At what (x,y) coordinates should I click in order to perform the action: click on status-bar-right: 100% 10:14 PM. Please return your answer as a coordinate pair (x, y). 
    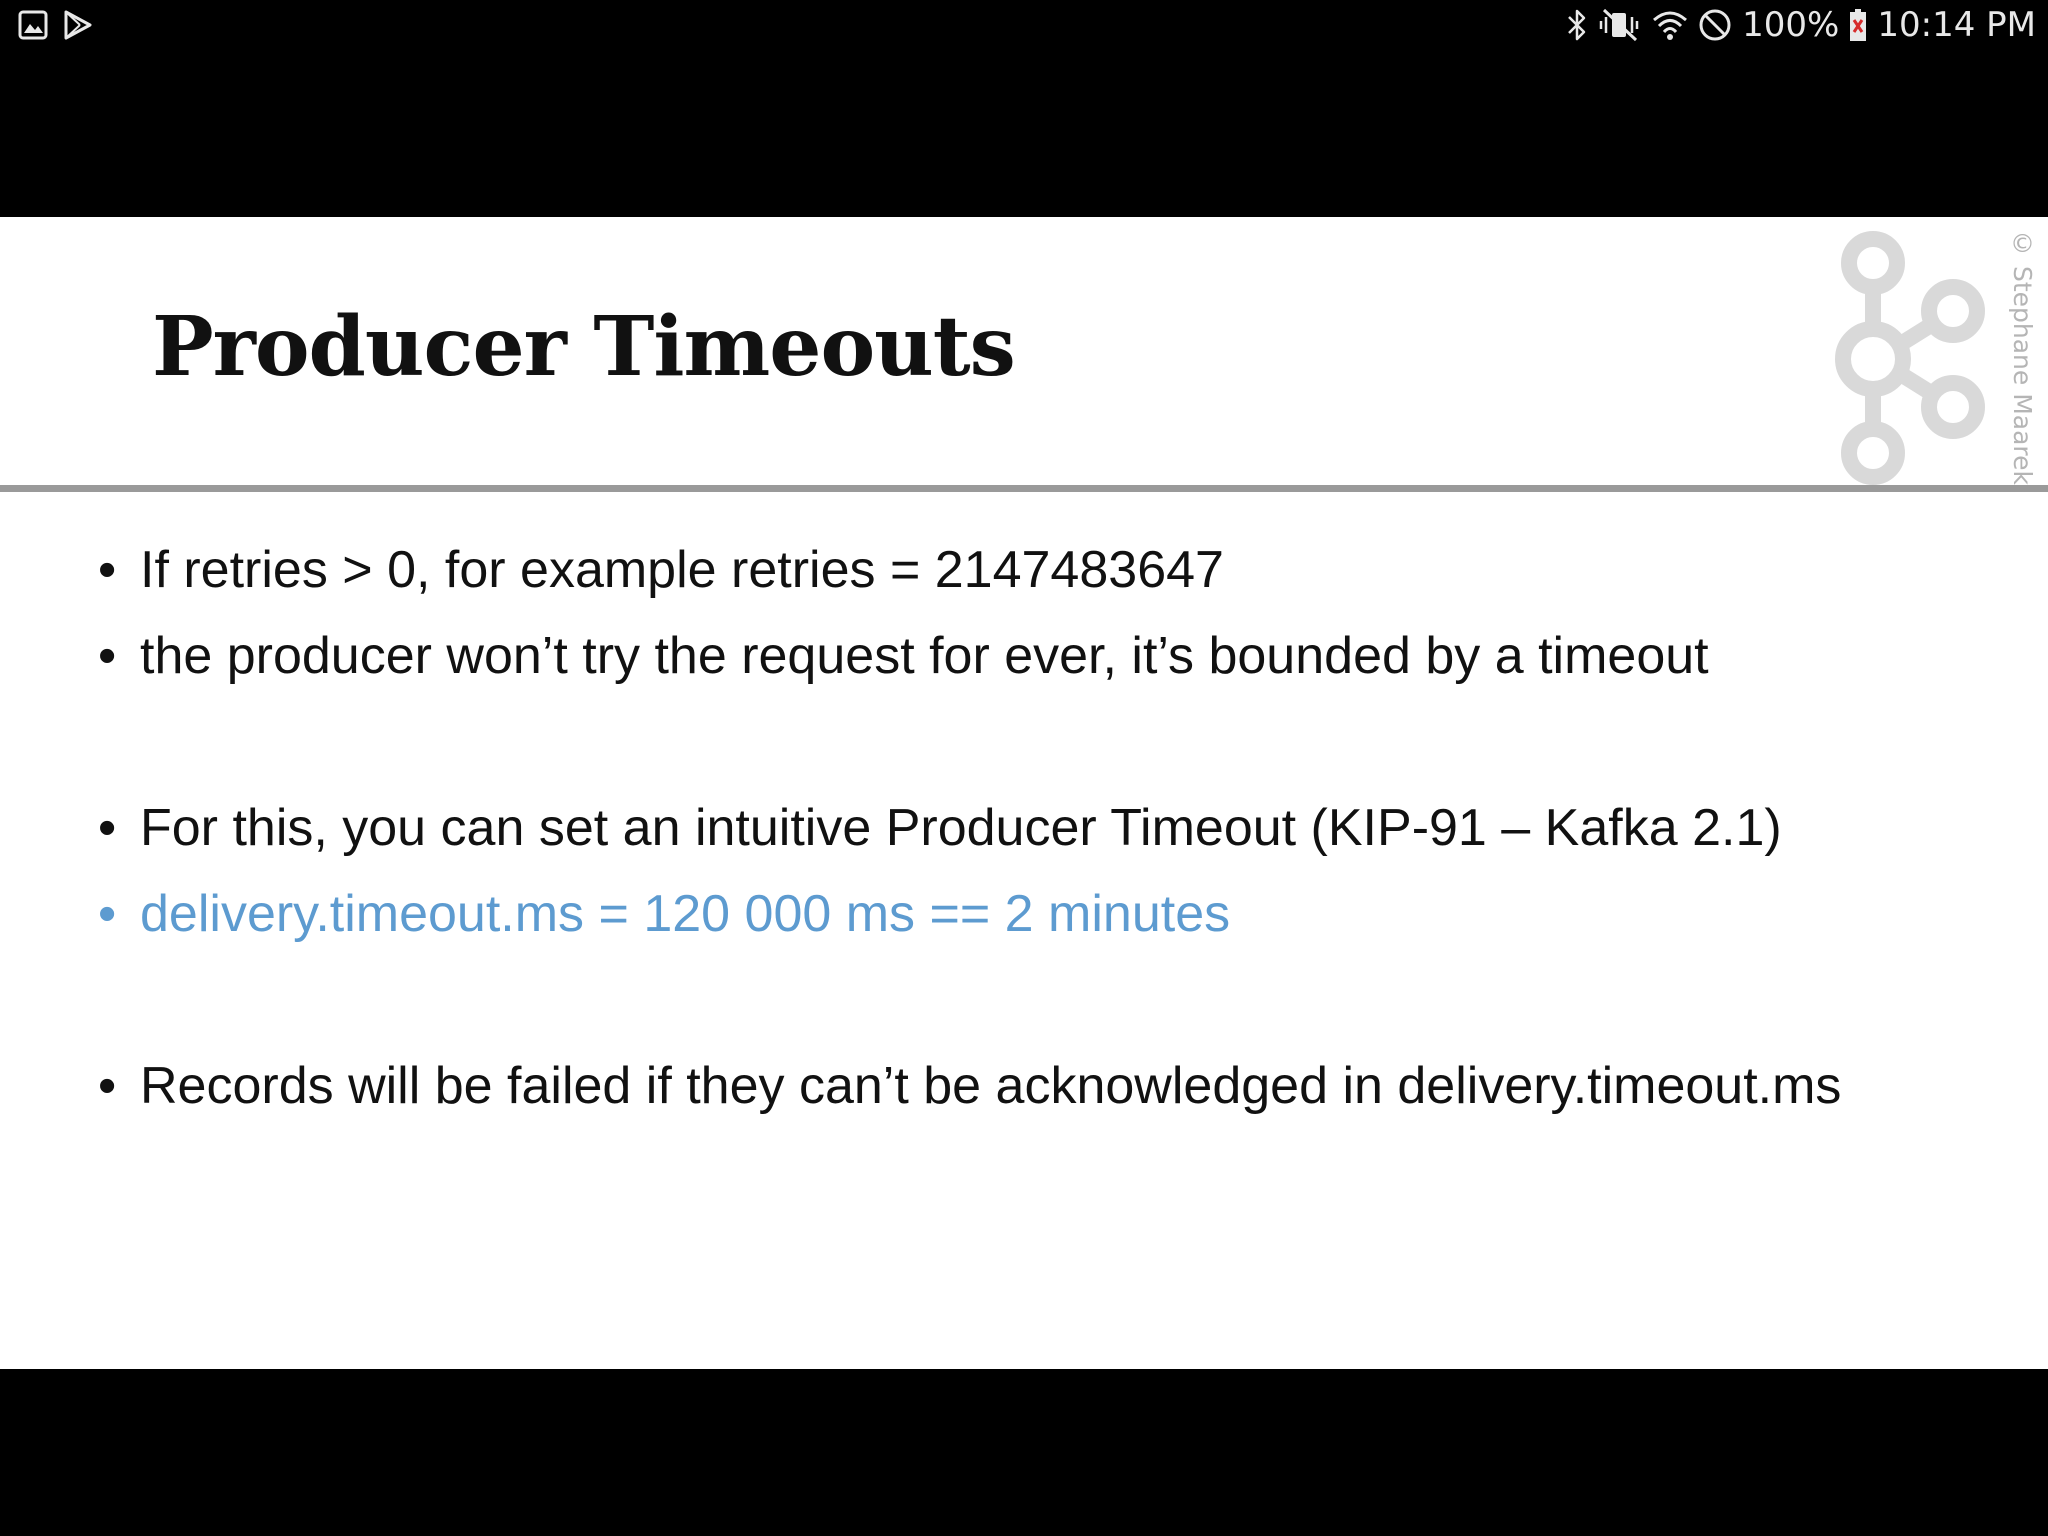
    Looking at the image, I should click on (1807, 25).